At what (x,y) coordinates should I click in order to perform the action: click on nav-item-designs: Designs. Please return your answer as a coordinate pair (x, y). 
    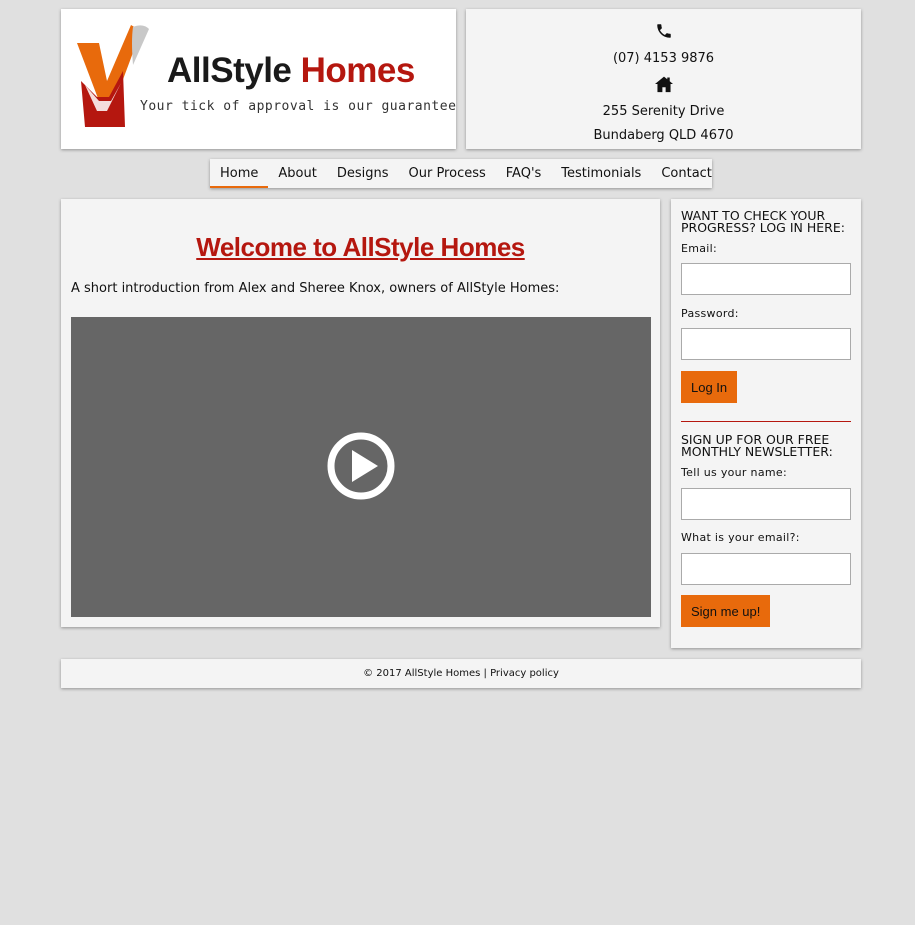
    Looking at the image, I should click on (363, 173).